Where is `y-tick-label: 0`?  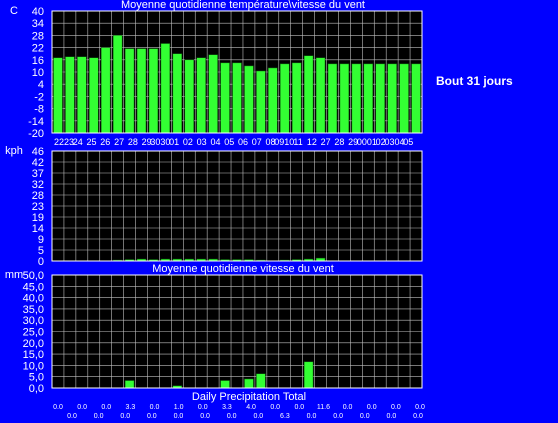
y-tick-label: 0 is located at coordinates (41, 262).